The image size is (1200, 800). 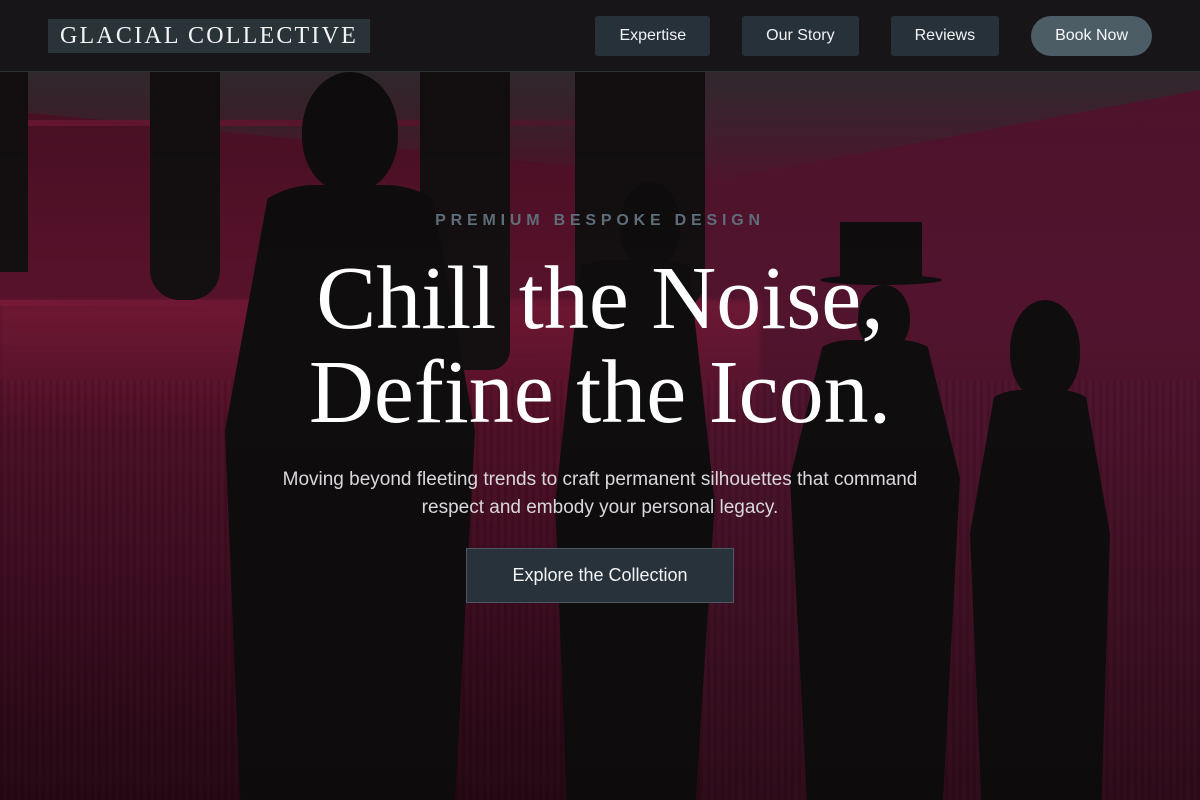 What do you see at coordinates (600, 392) in the screenshot?
I see `hero-headline-line-2: Define the Icon.` at bounding box center [600, 392].